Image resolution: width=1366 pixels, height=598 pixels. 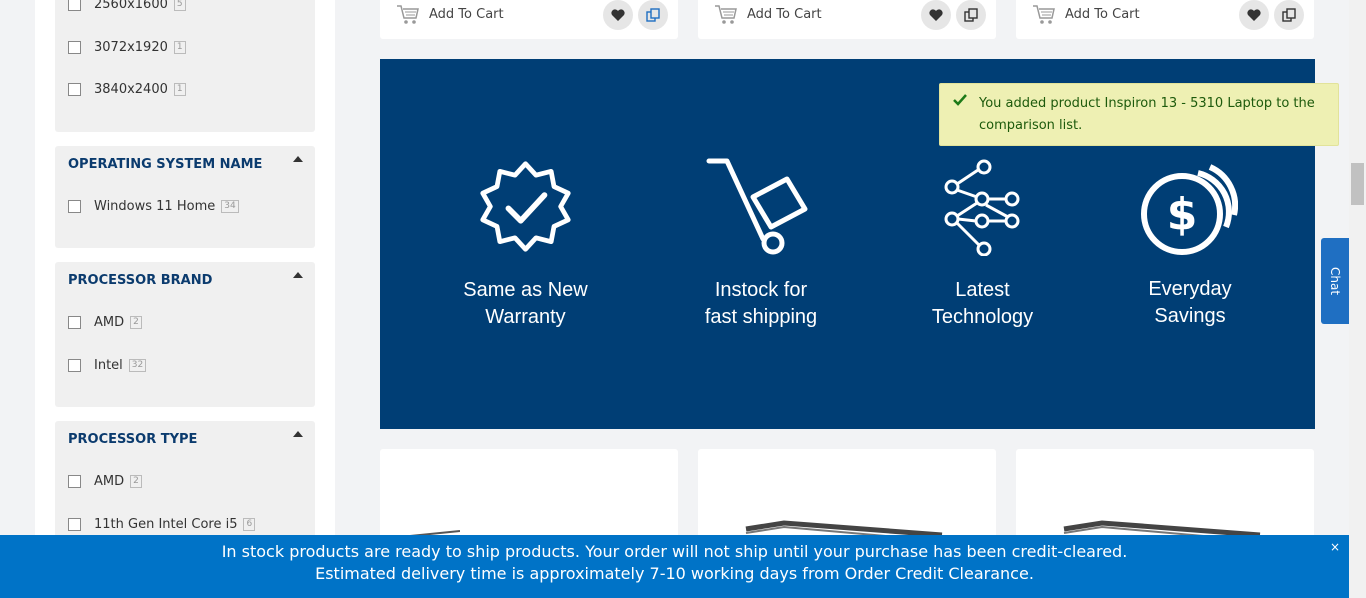 I want to click on filter-group-processor-brand: PROCESSOR BRAND AMD 2 Intel 32, so click(x=185, y=334).